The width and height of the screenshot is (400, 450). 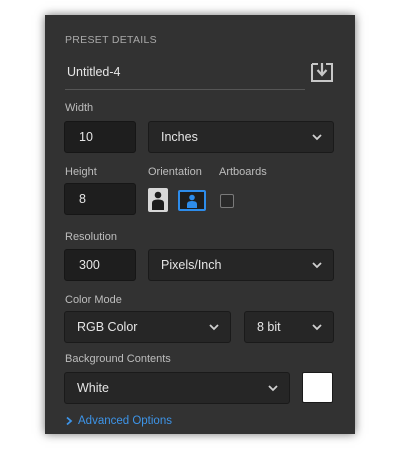 What do you see at coordinates (118, 359) in the screenshot?
I see `background-contents-label: Background Contents` at bounding box center [118, 359].